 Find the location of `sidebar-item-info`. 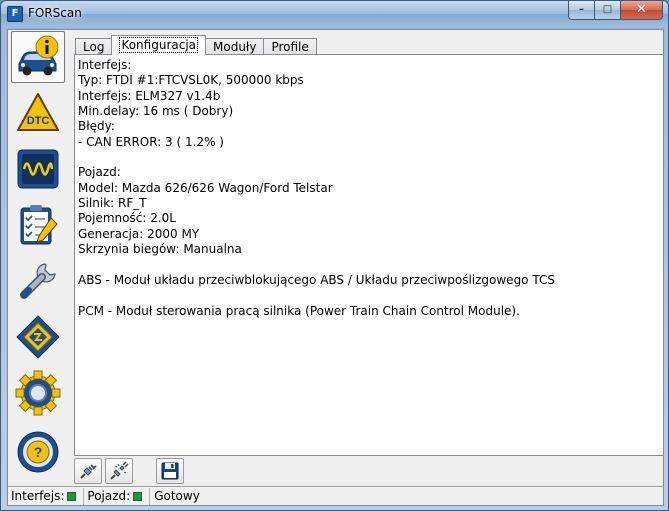

sidebar-item-info is located at coordinates (38, 57).